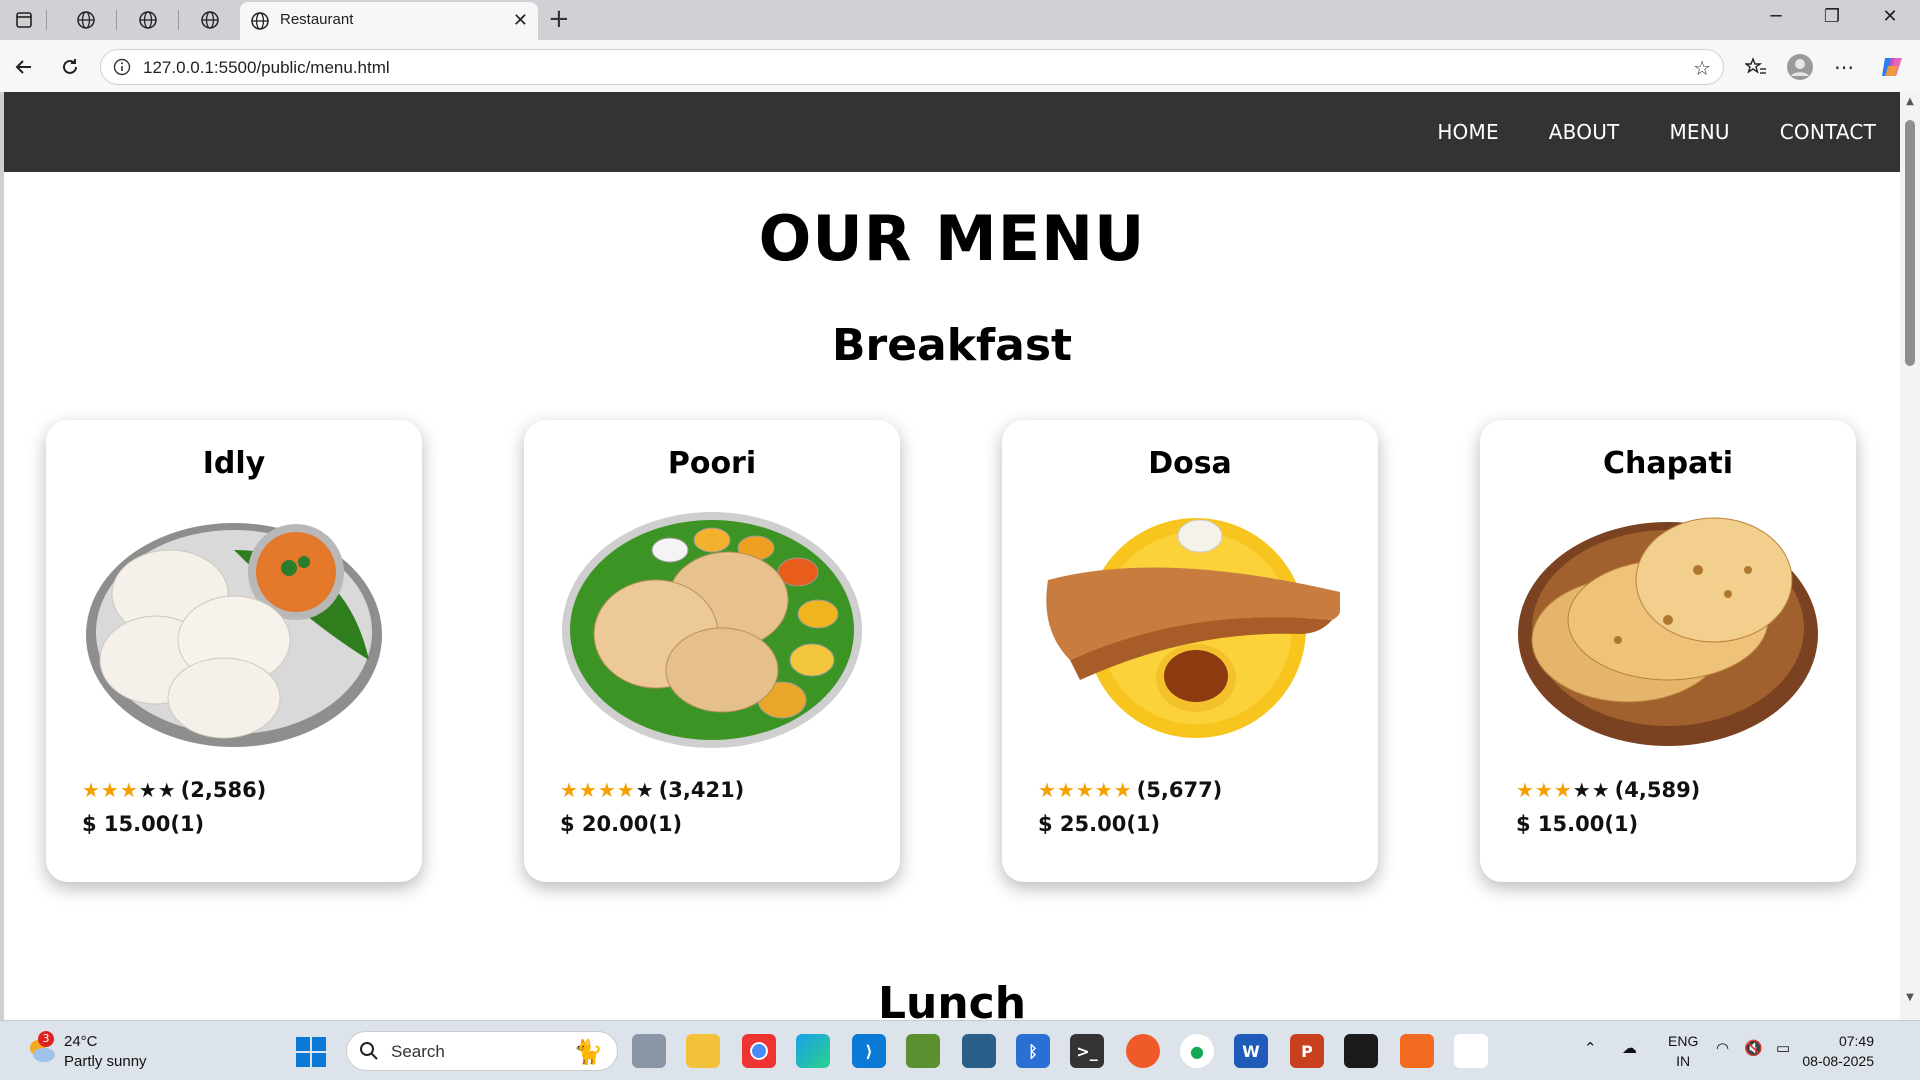 Image resolution: width=1920 pixels, height=1080 pixels. I want to click on postman-icon, so click(1143, 1051).